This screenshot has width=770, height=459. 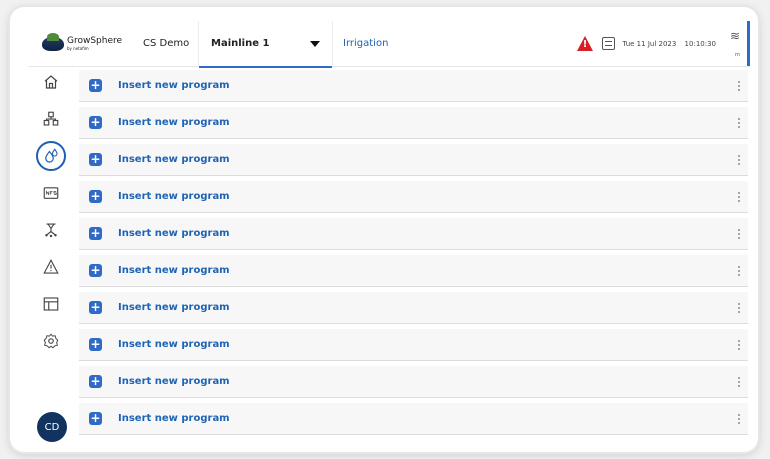 I want to click on section-title: Irrigation, so click(x=366, y=43).